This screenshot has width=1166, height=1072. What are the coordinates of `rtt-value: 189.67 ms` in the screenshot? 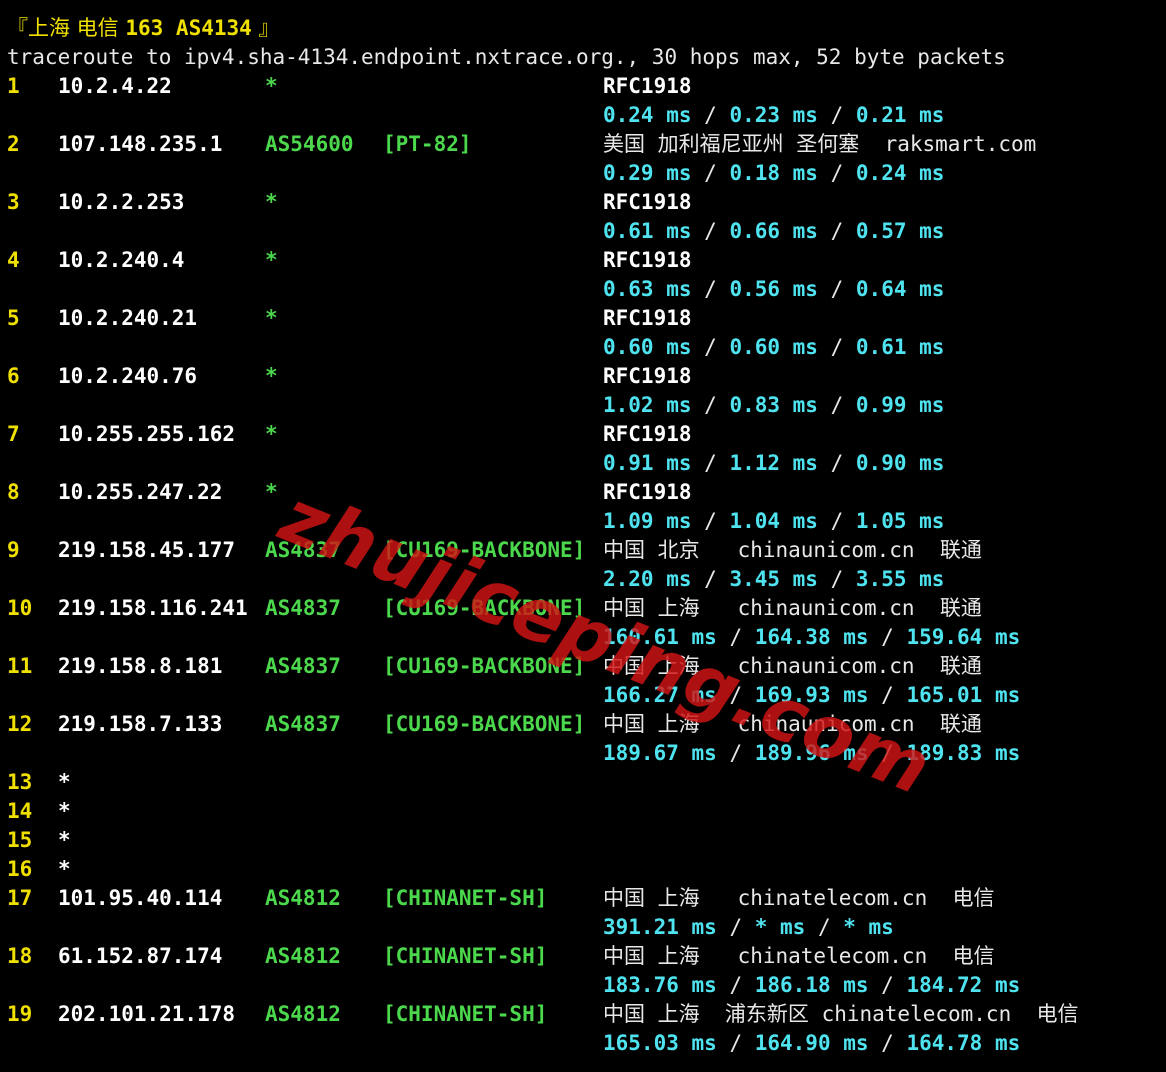 It's located at (660, 753).